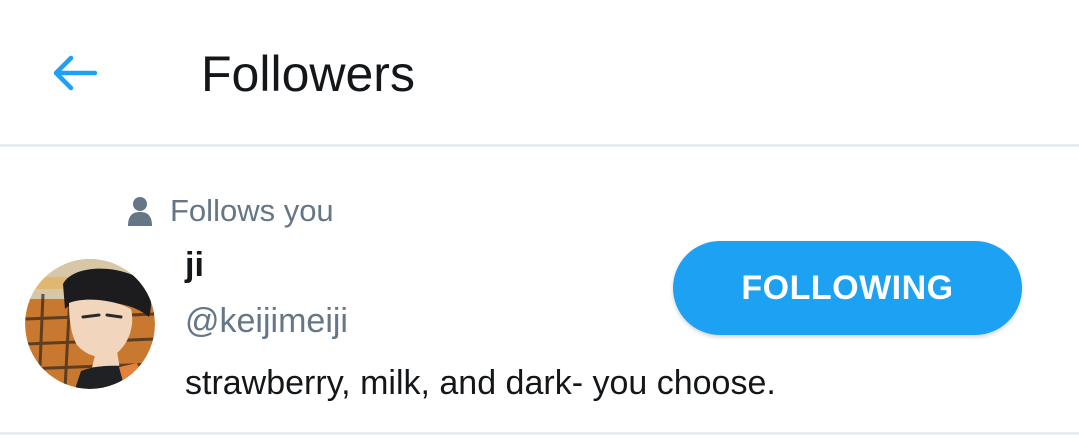  I want to click on user-handle: @keijimeiji, so click(266, 321).